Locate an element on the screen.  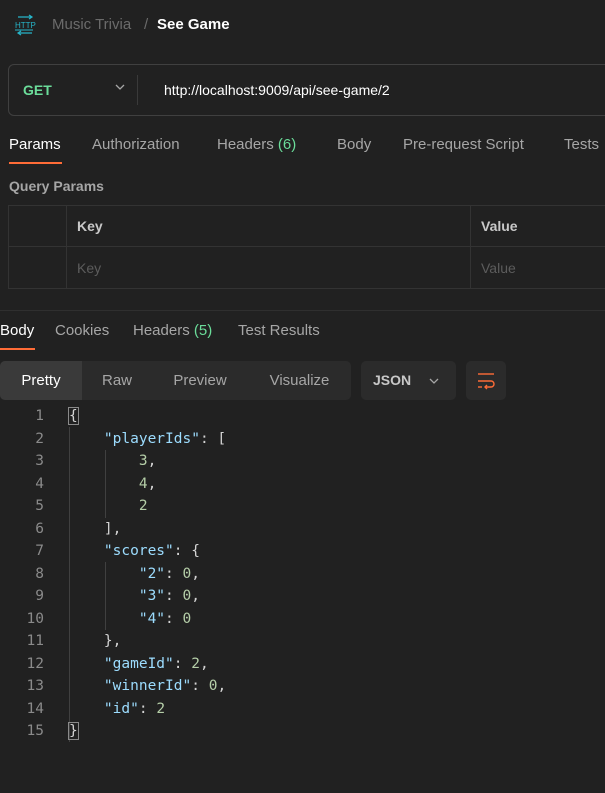
query-params-table: Key Value Key Value is located at coordinates (306, 247).